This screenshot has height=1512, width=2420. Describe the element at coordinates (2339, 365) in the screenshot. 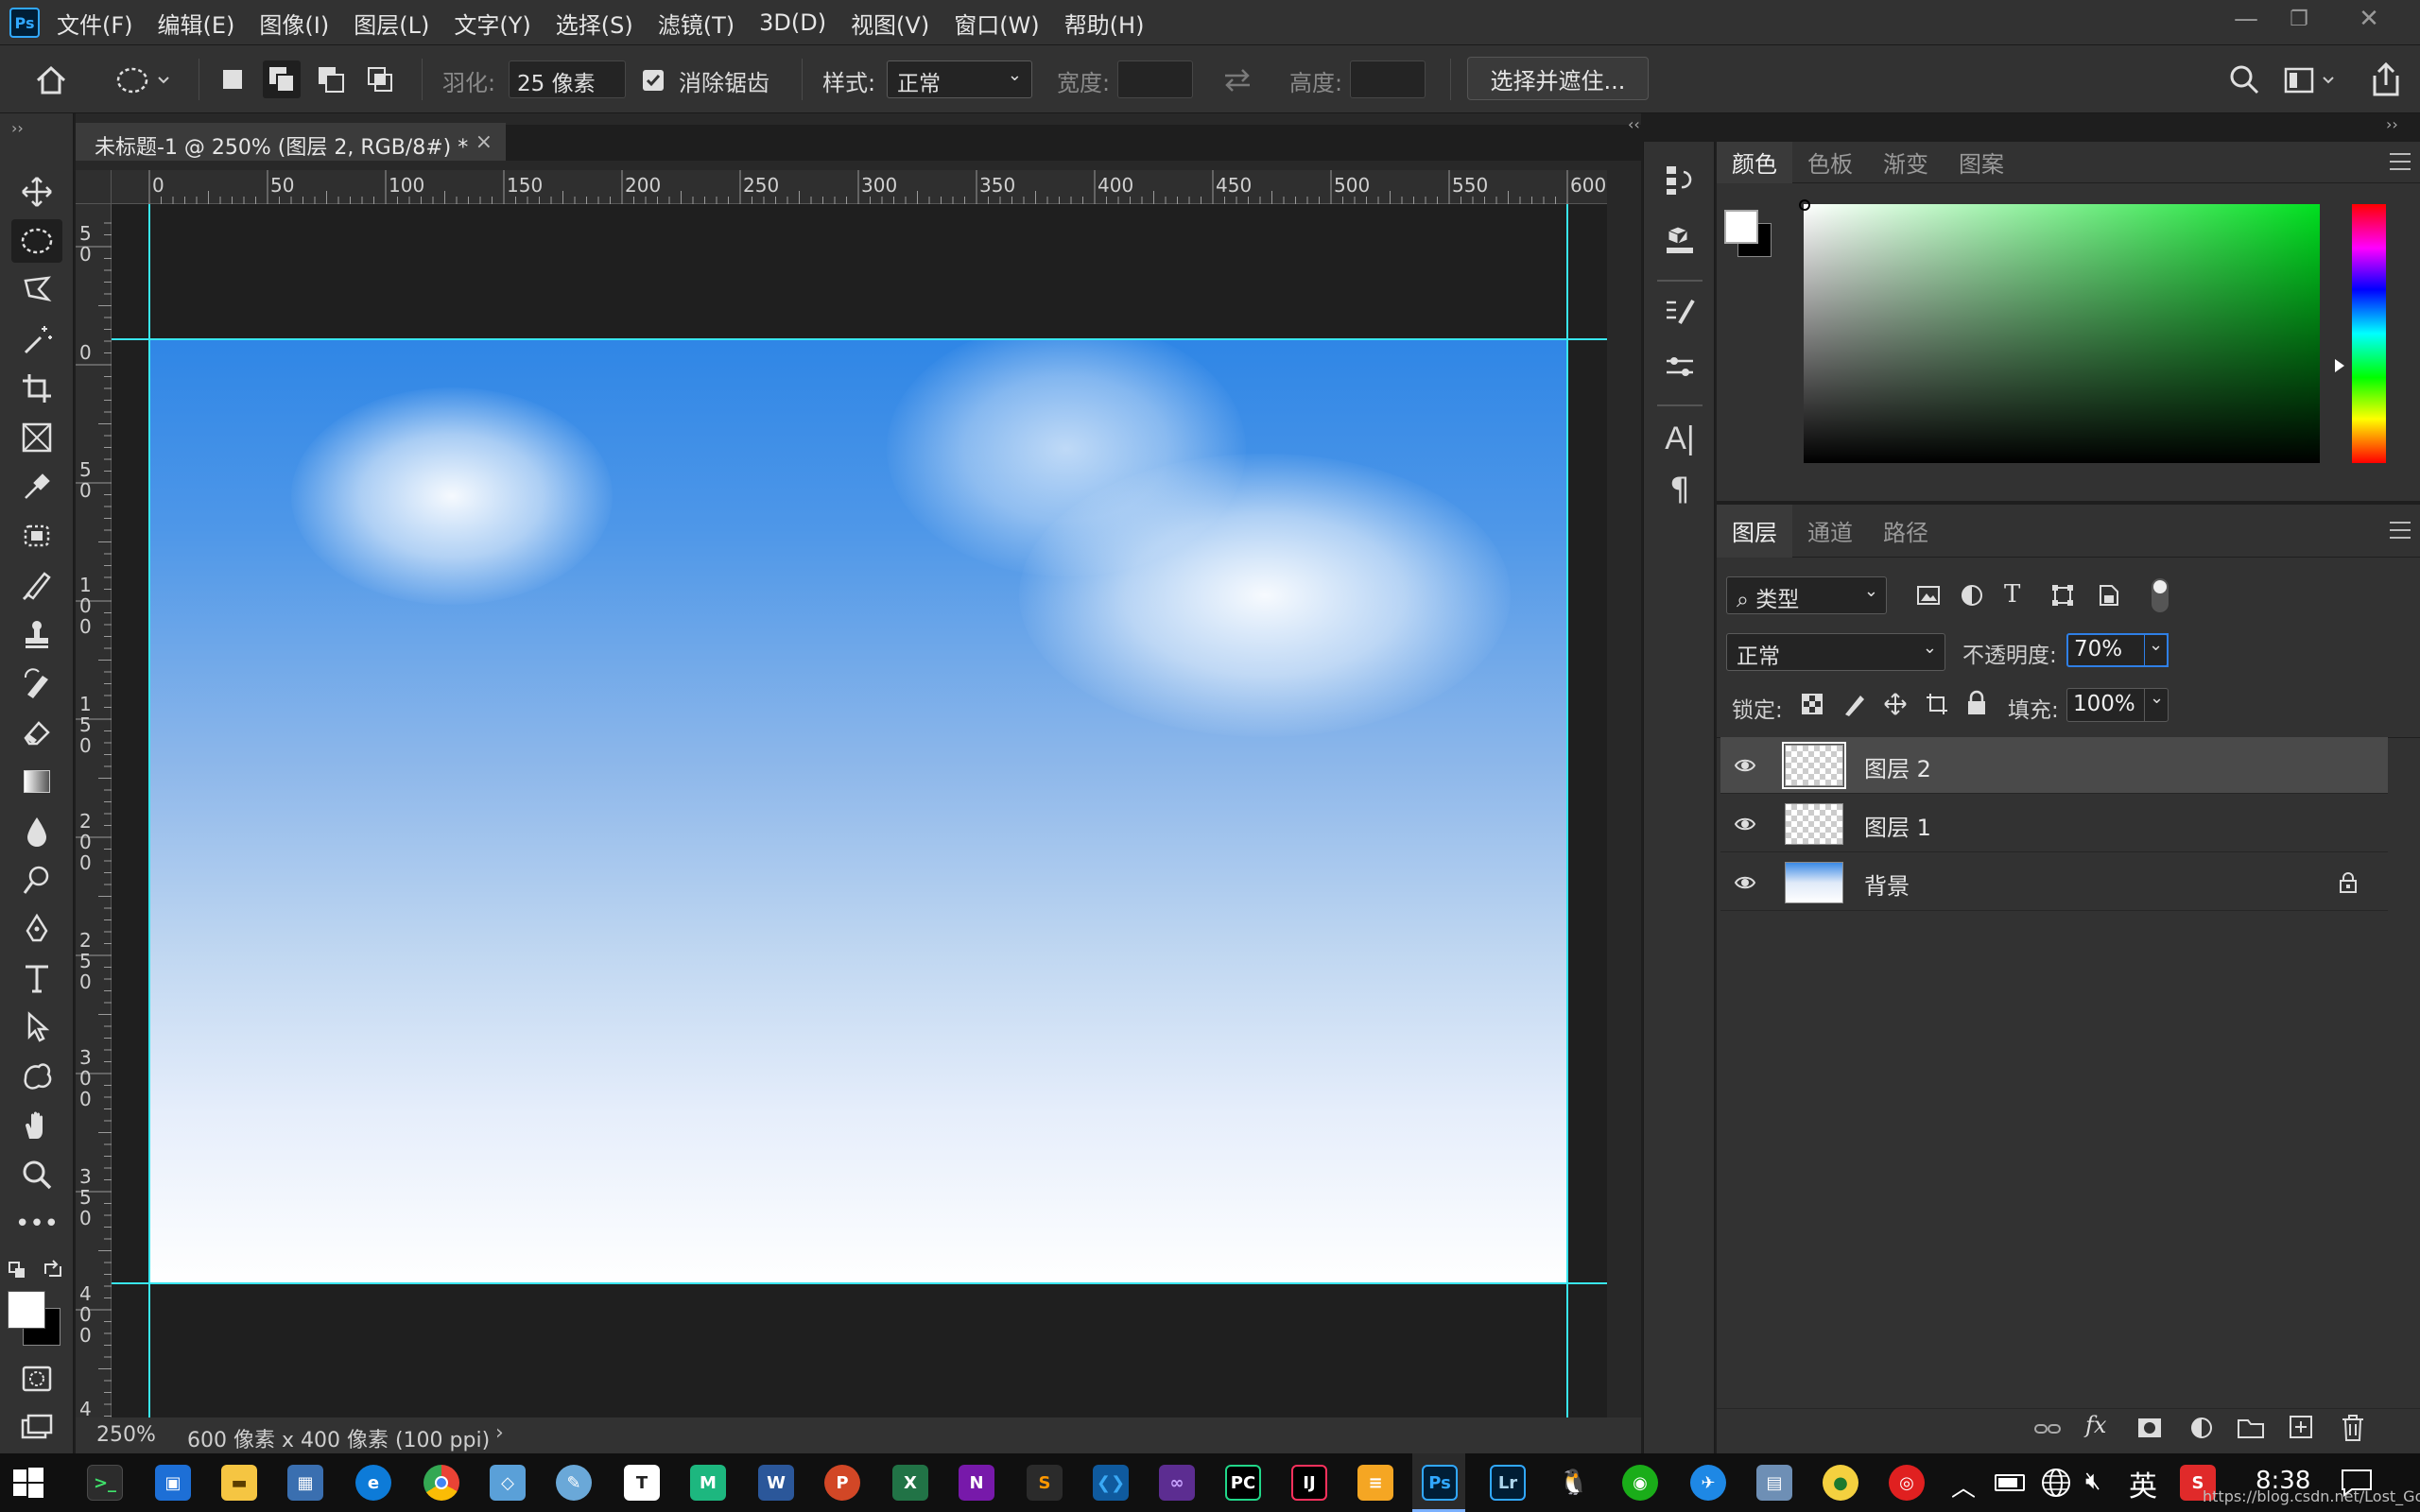

I see `hue-slider-handle` at that location.